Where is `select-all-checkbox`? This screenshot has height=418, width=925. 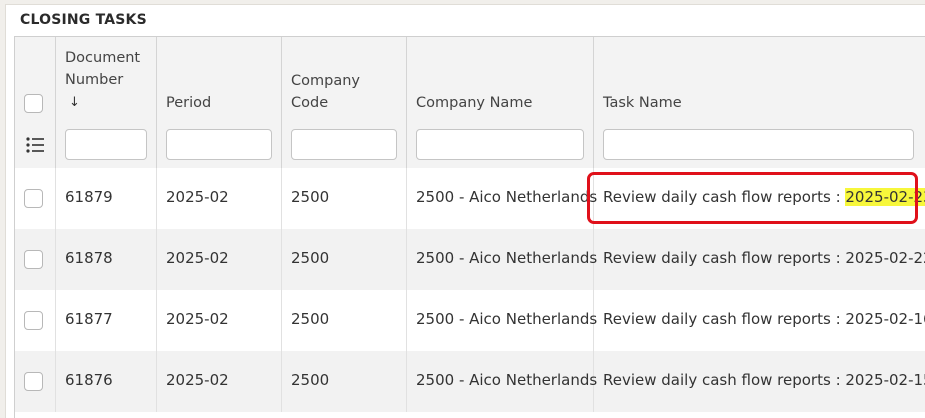
select-all-checkbox is located at coordinates (33, 103).